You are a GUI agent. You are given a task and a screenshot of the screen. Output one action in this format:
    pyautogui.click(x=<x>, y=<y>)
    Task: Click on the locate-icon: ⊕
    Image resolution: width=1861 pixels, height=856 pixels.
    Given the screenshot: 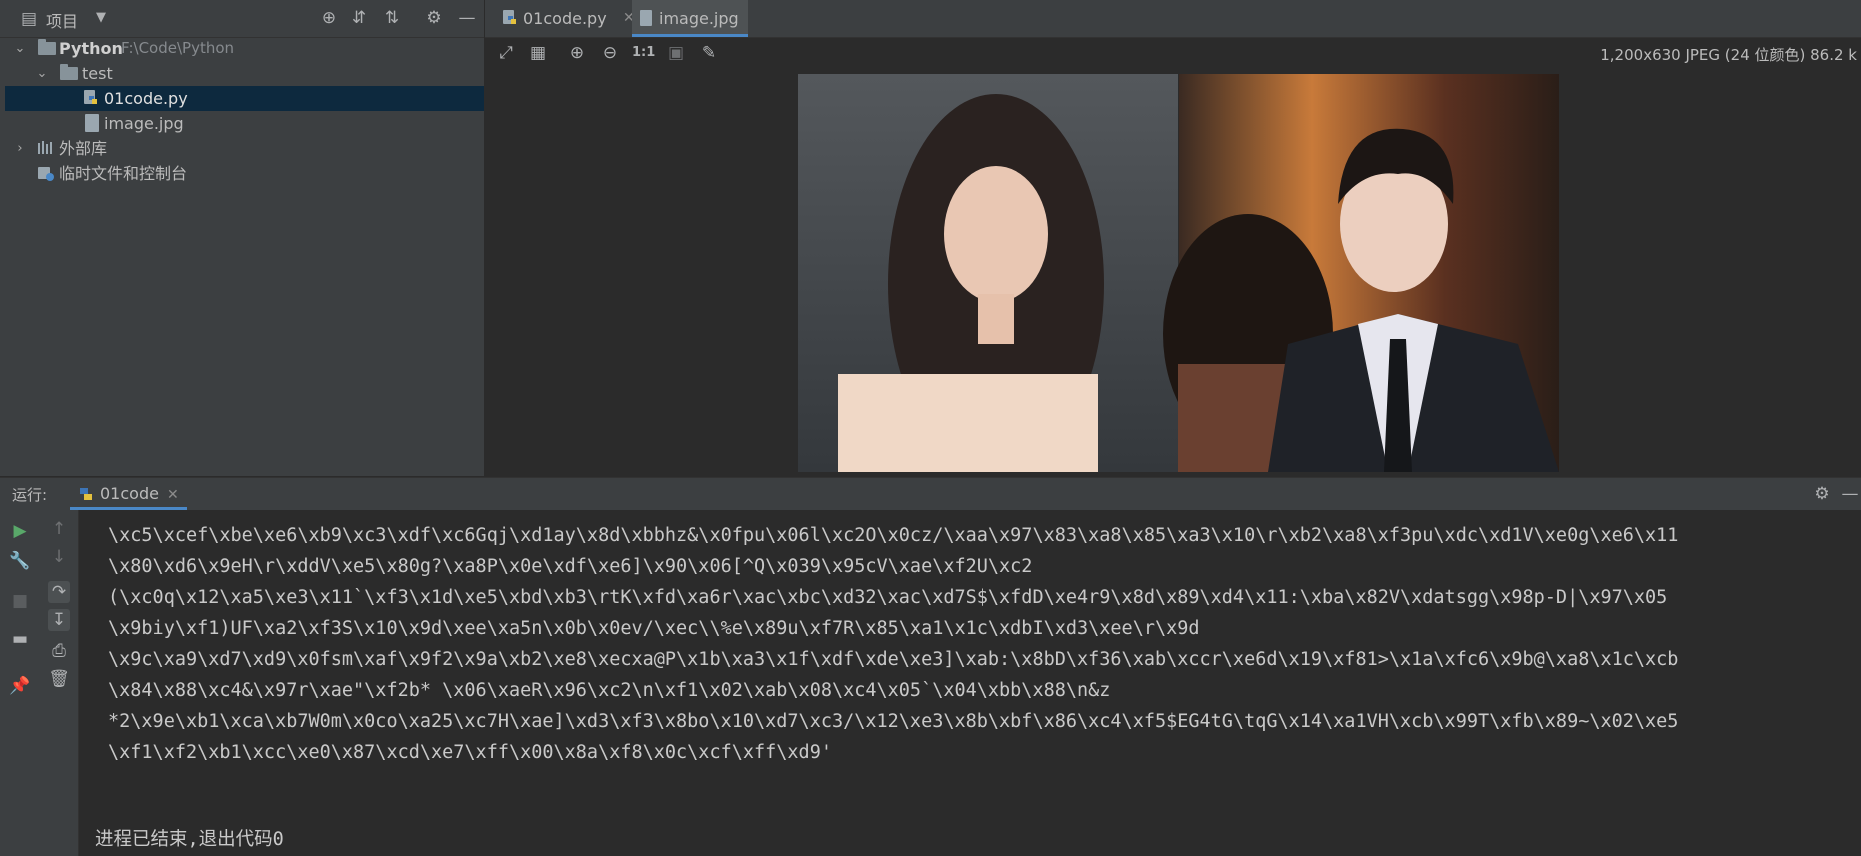 What is the action you would take?
    pyautogui.click(x=329, y=18)
    